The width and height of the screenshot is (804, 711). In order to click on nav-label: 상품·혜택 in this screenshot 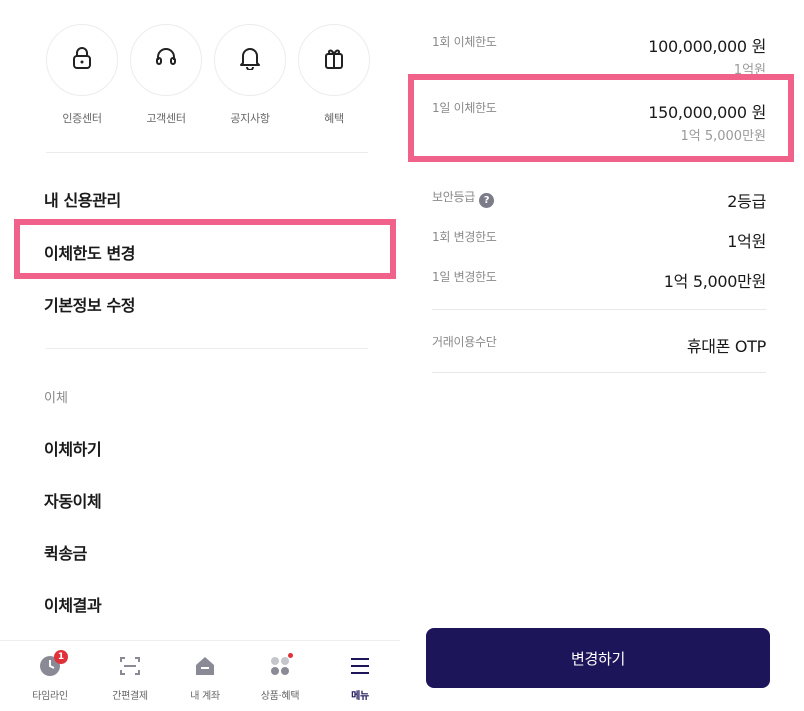, I will do `click(280, 696)`.